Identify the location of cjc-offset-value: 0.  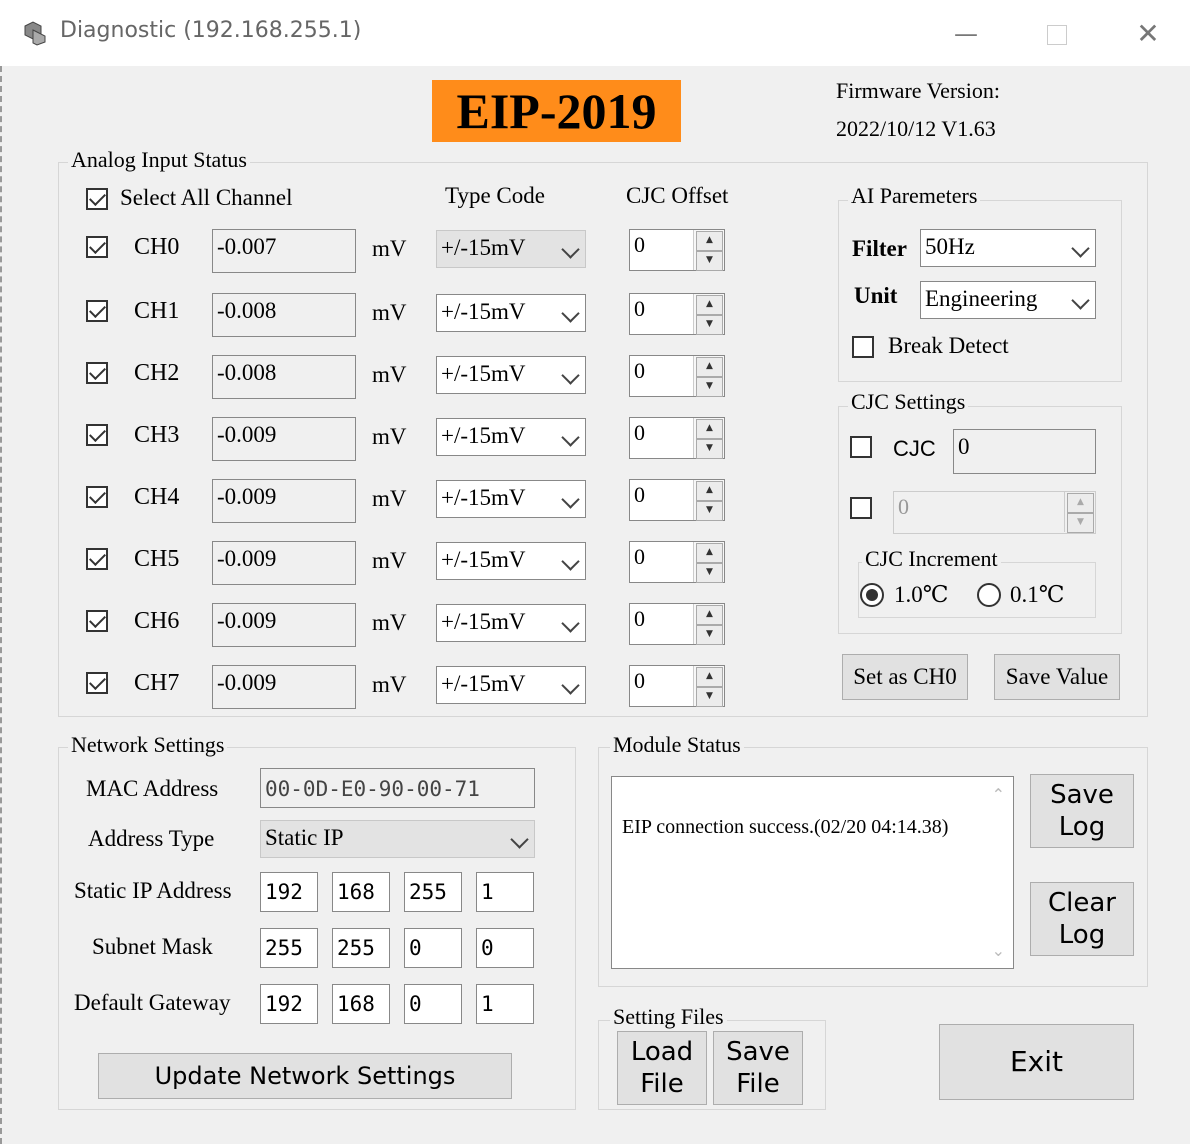
(639, 432).